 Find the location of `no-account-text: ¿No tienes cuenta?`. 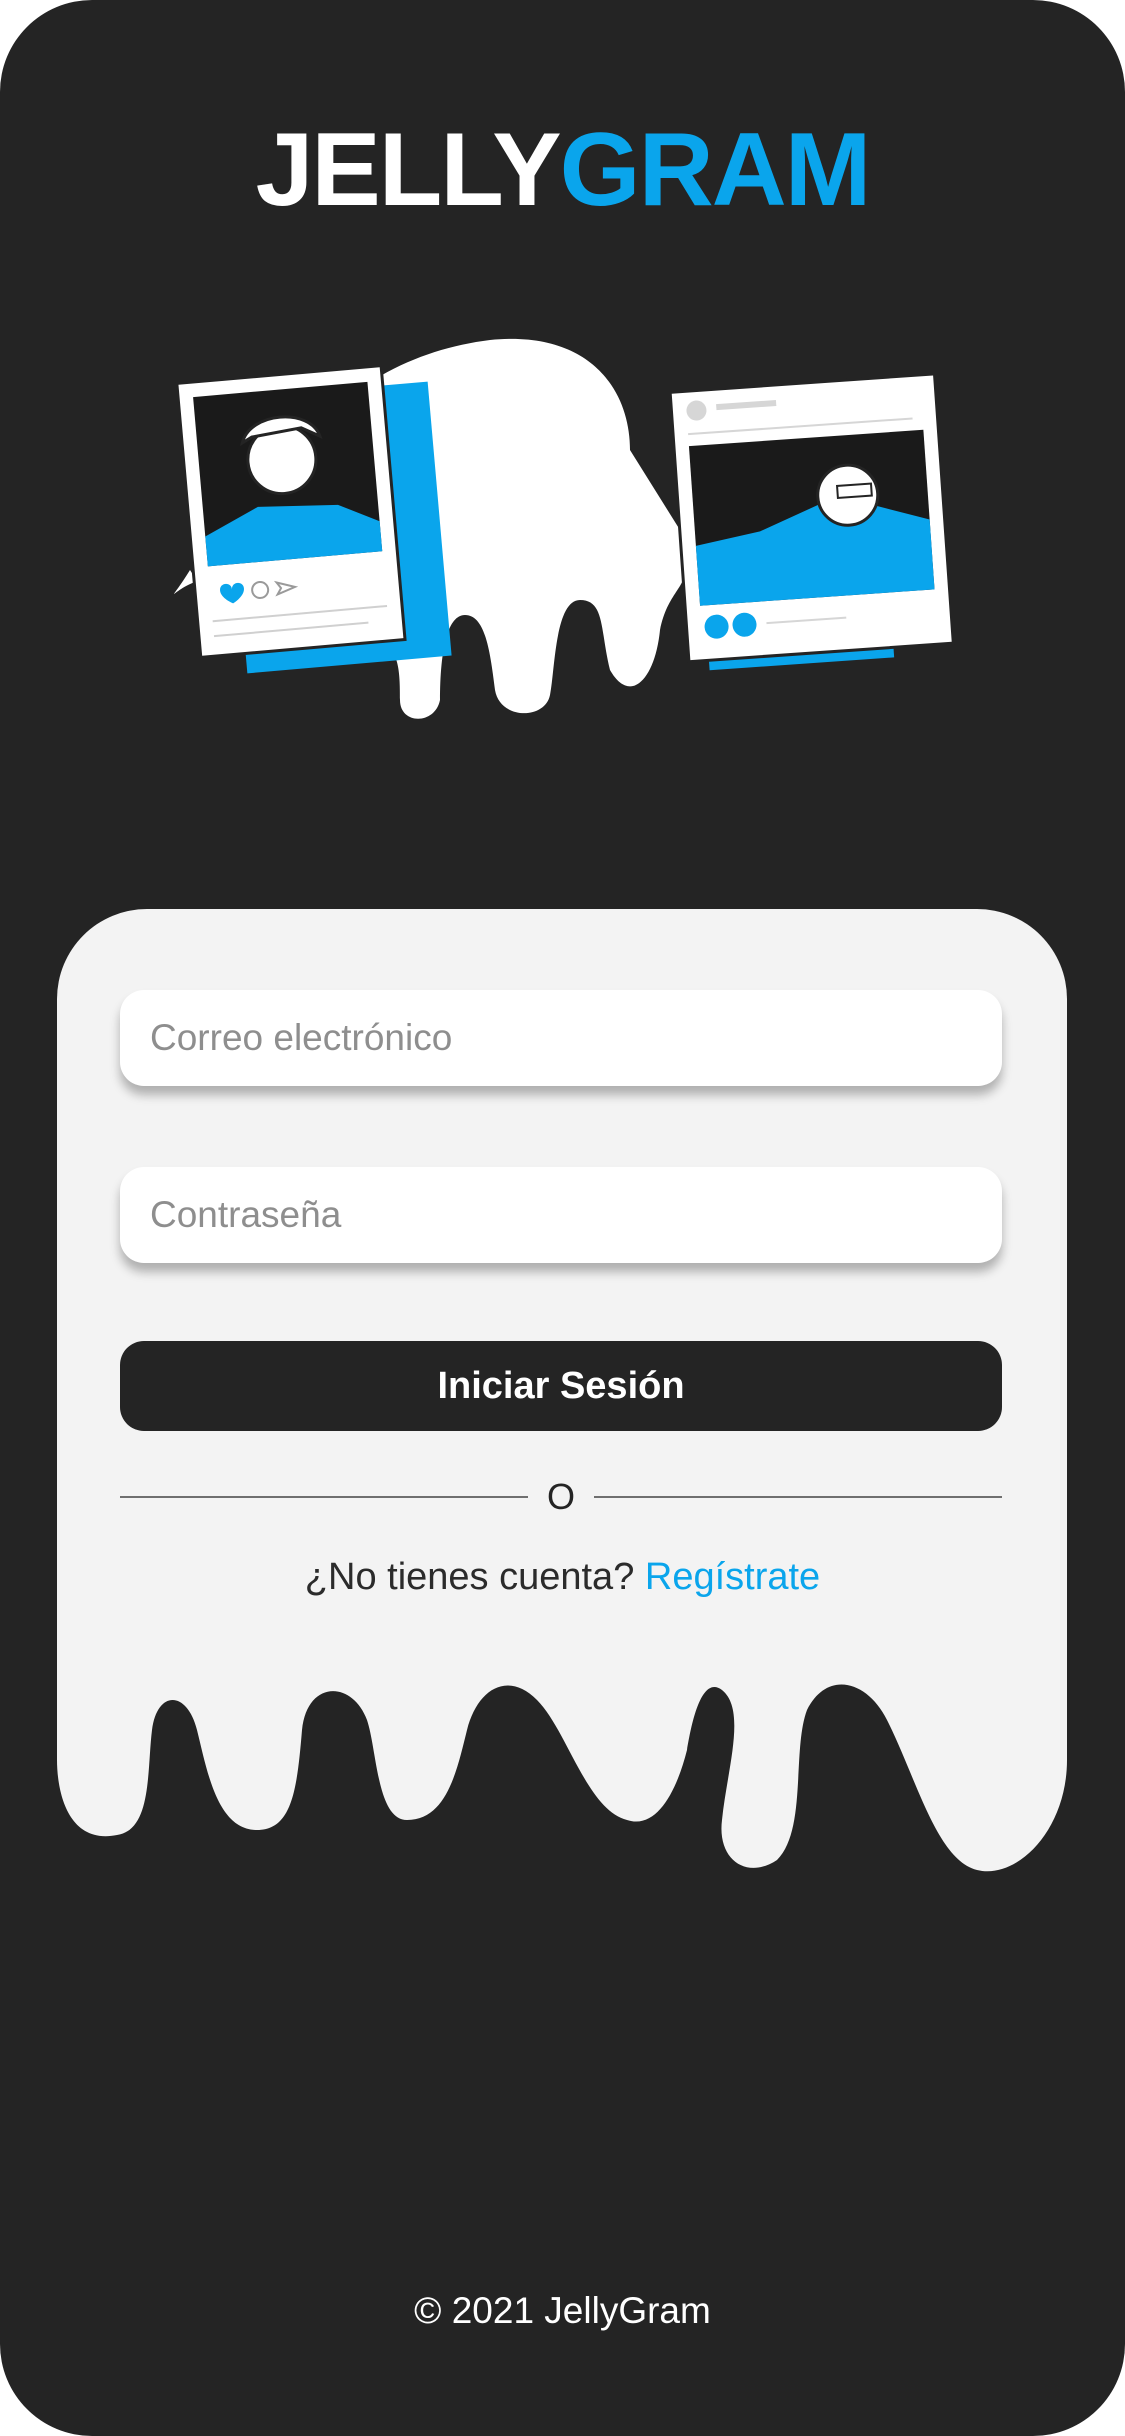

no-account-text: ¿No tienes cuenta? is located at coordinates (469, 1577).